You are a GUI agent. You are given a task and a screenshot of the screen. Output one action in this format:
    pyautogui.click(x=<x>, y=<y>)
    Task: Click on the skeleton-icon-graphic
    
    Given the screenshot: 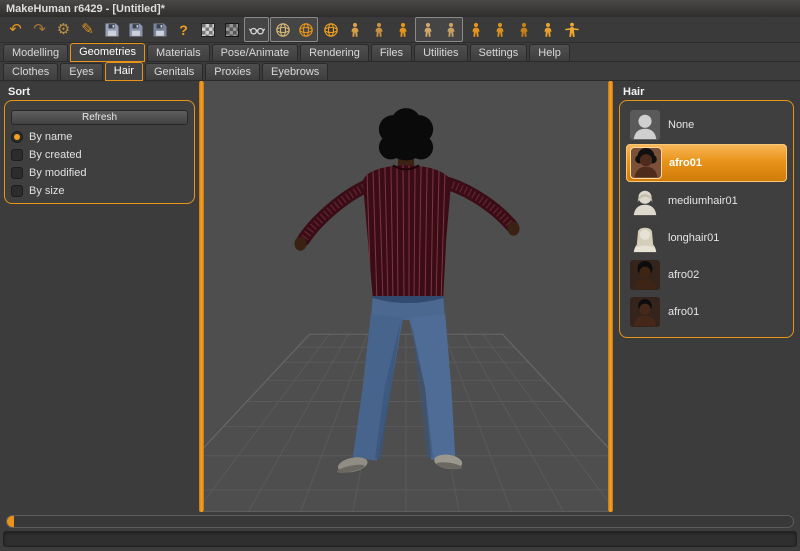 What is the action you would take?
    pyautogui.click(x=355, y=30)
    